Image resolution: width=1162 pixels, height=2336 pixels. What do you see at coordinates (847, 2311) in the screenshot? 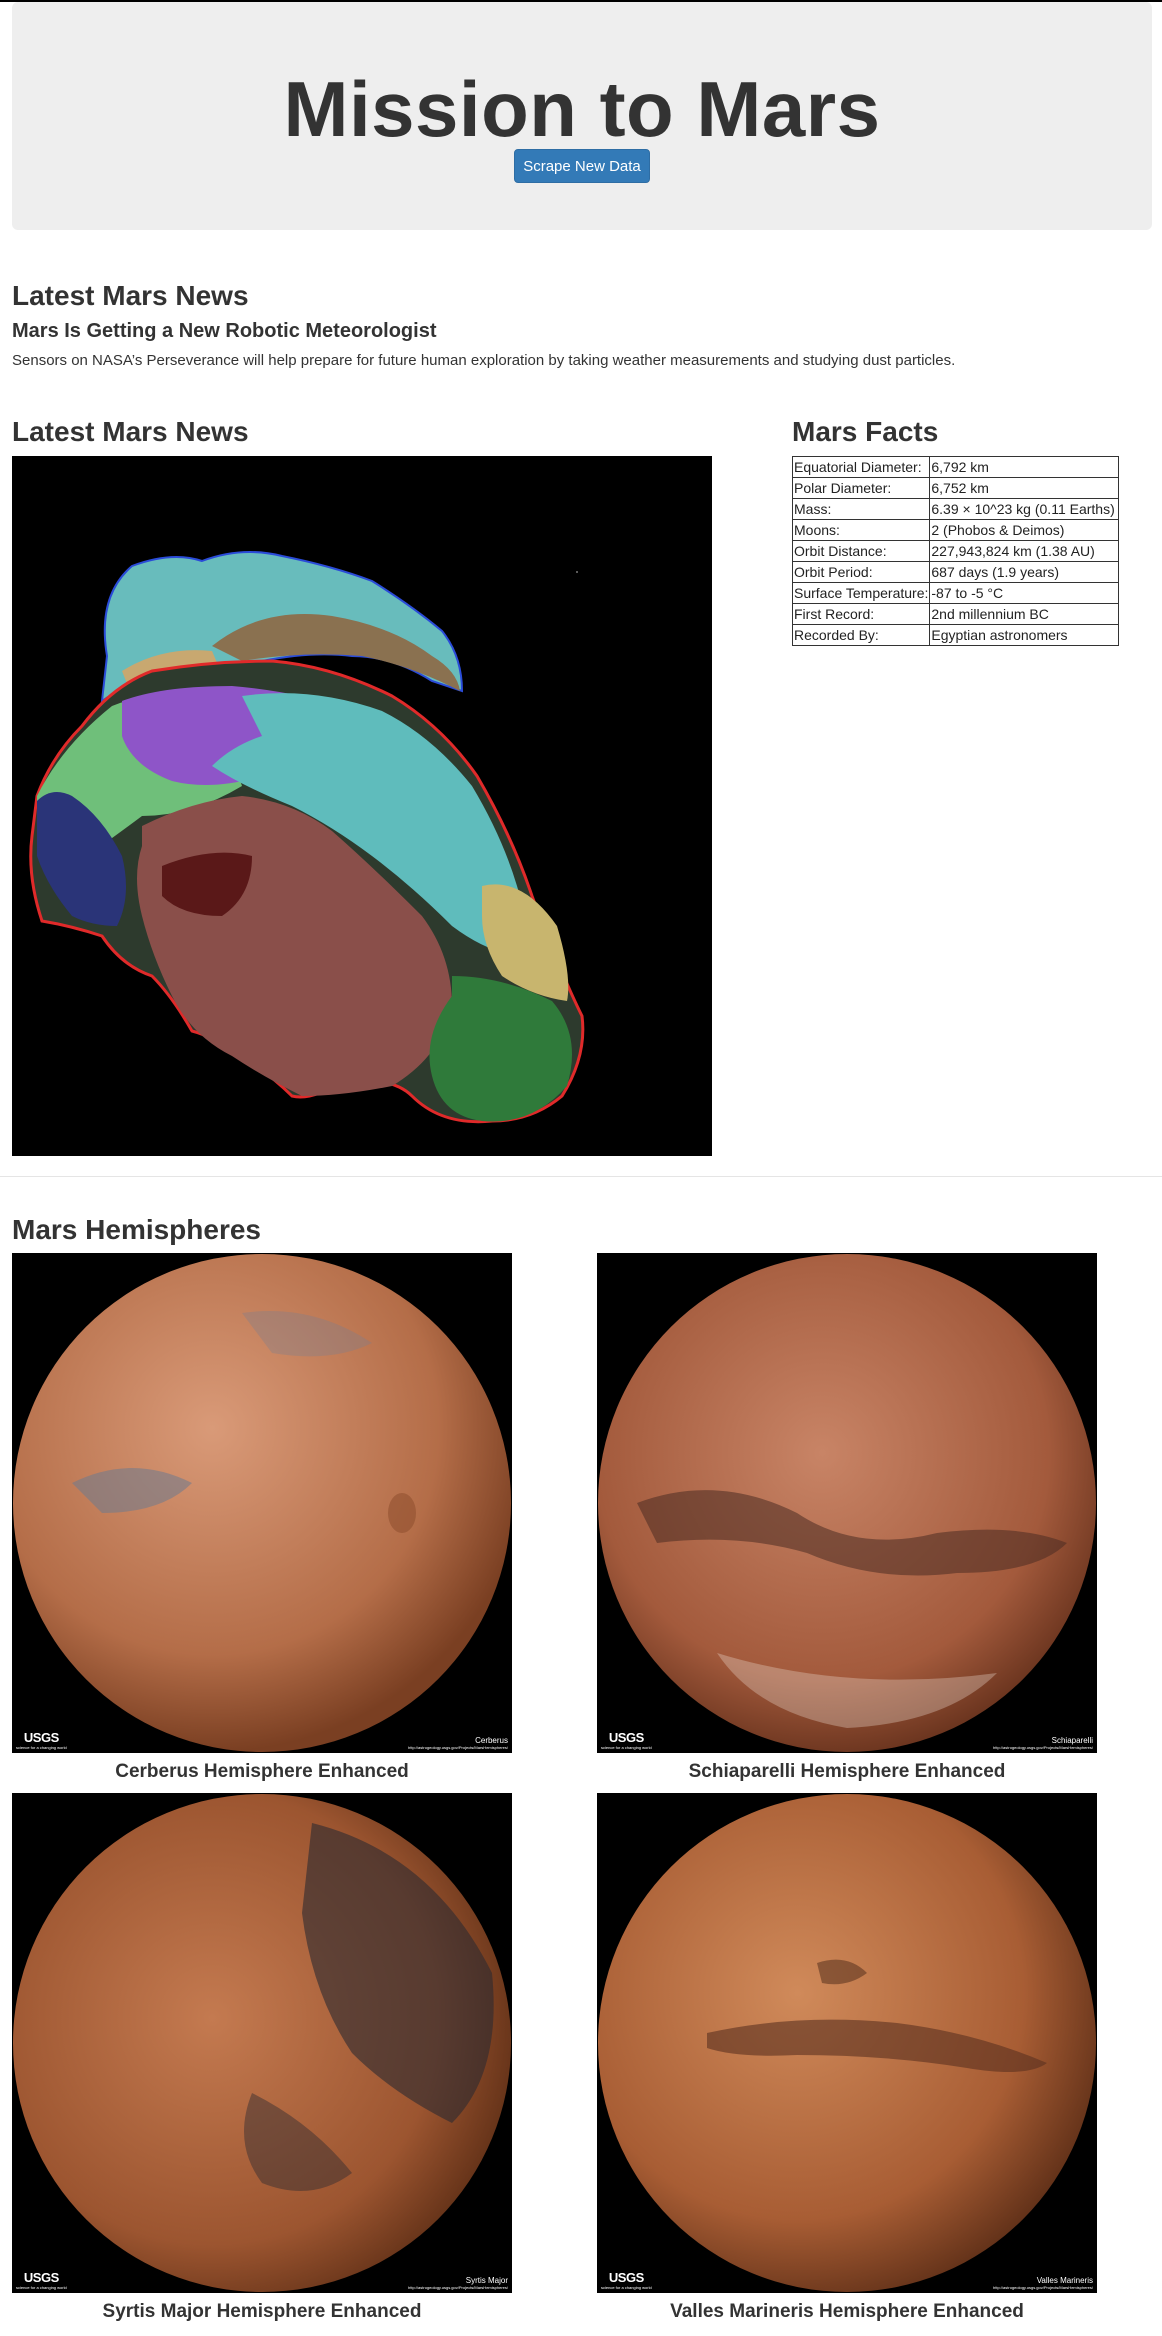
I see `hemisphere-title-valles-marineris: Valles Marineris Hemisphere Enhanced` at bounding box center [847, 2311].